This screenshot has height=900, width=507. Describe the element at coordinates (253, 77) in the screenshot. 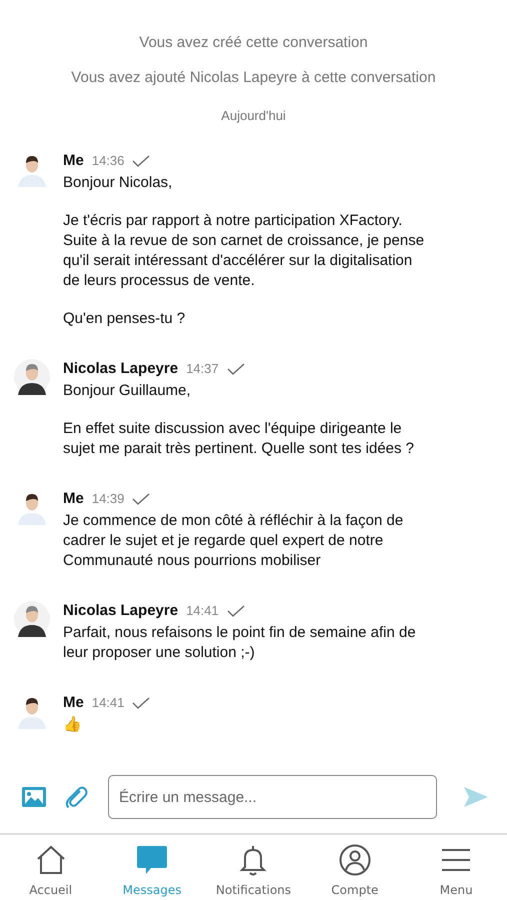

I see `system-message: Vous avez ajouté Nicolas Lapeyre à cette conversation` at that location.